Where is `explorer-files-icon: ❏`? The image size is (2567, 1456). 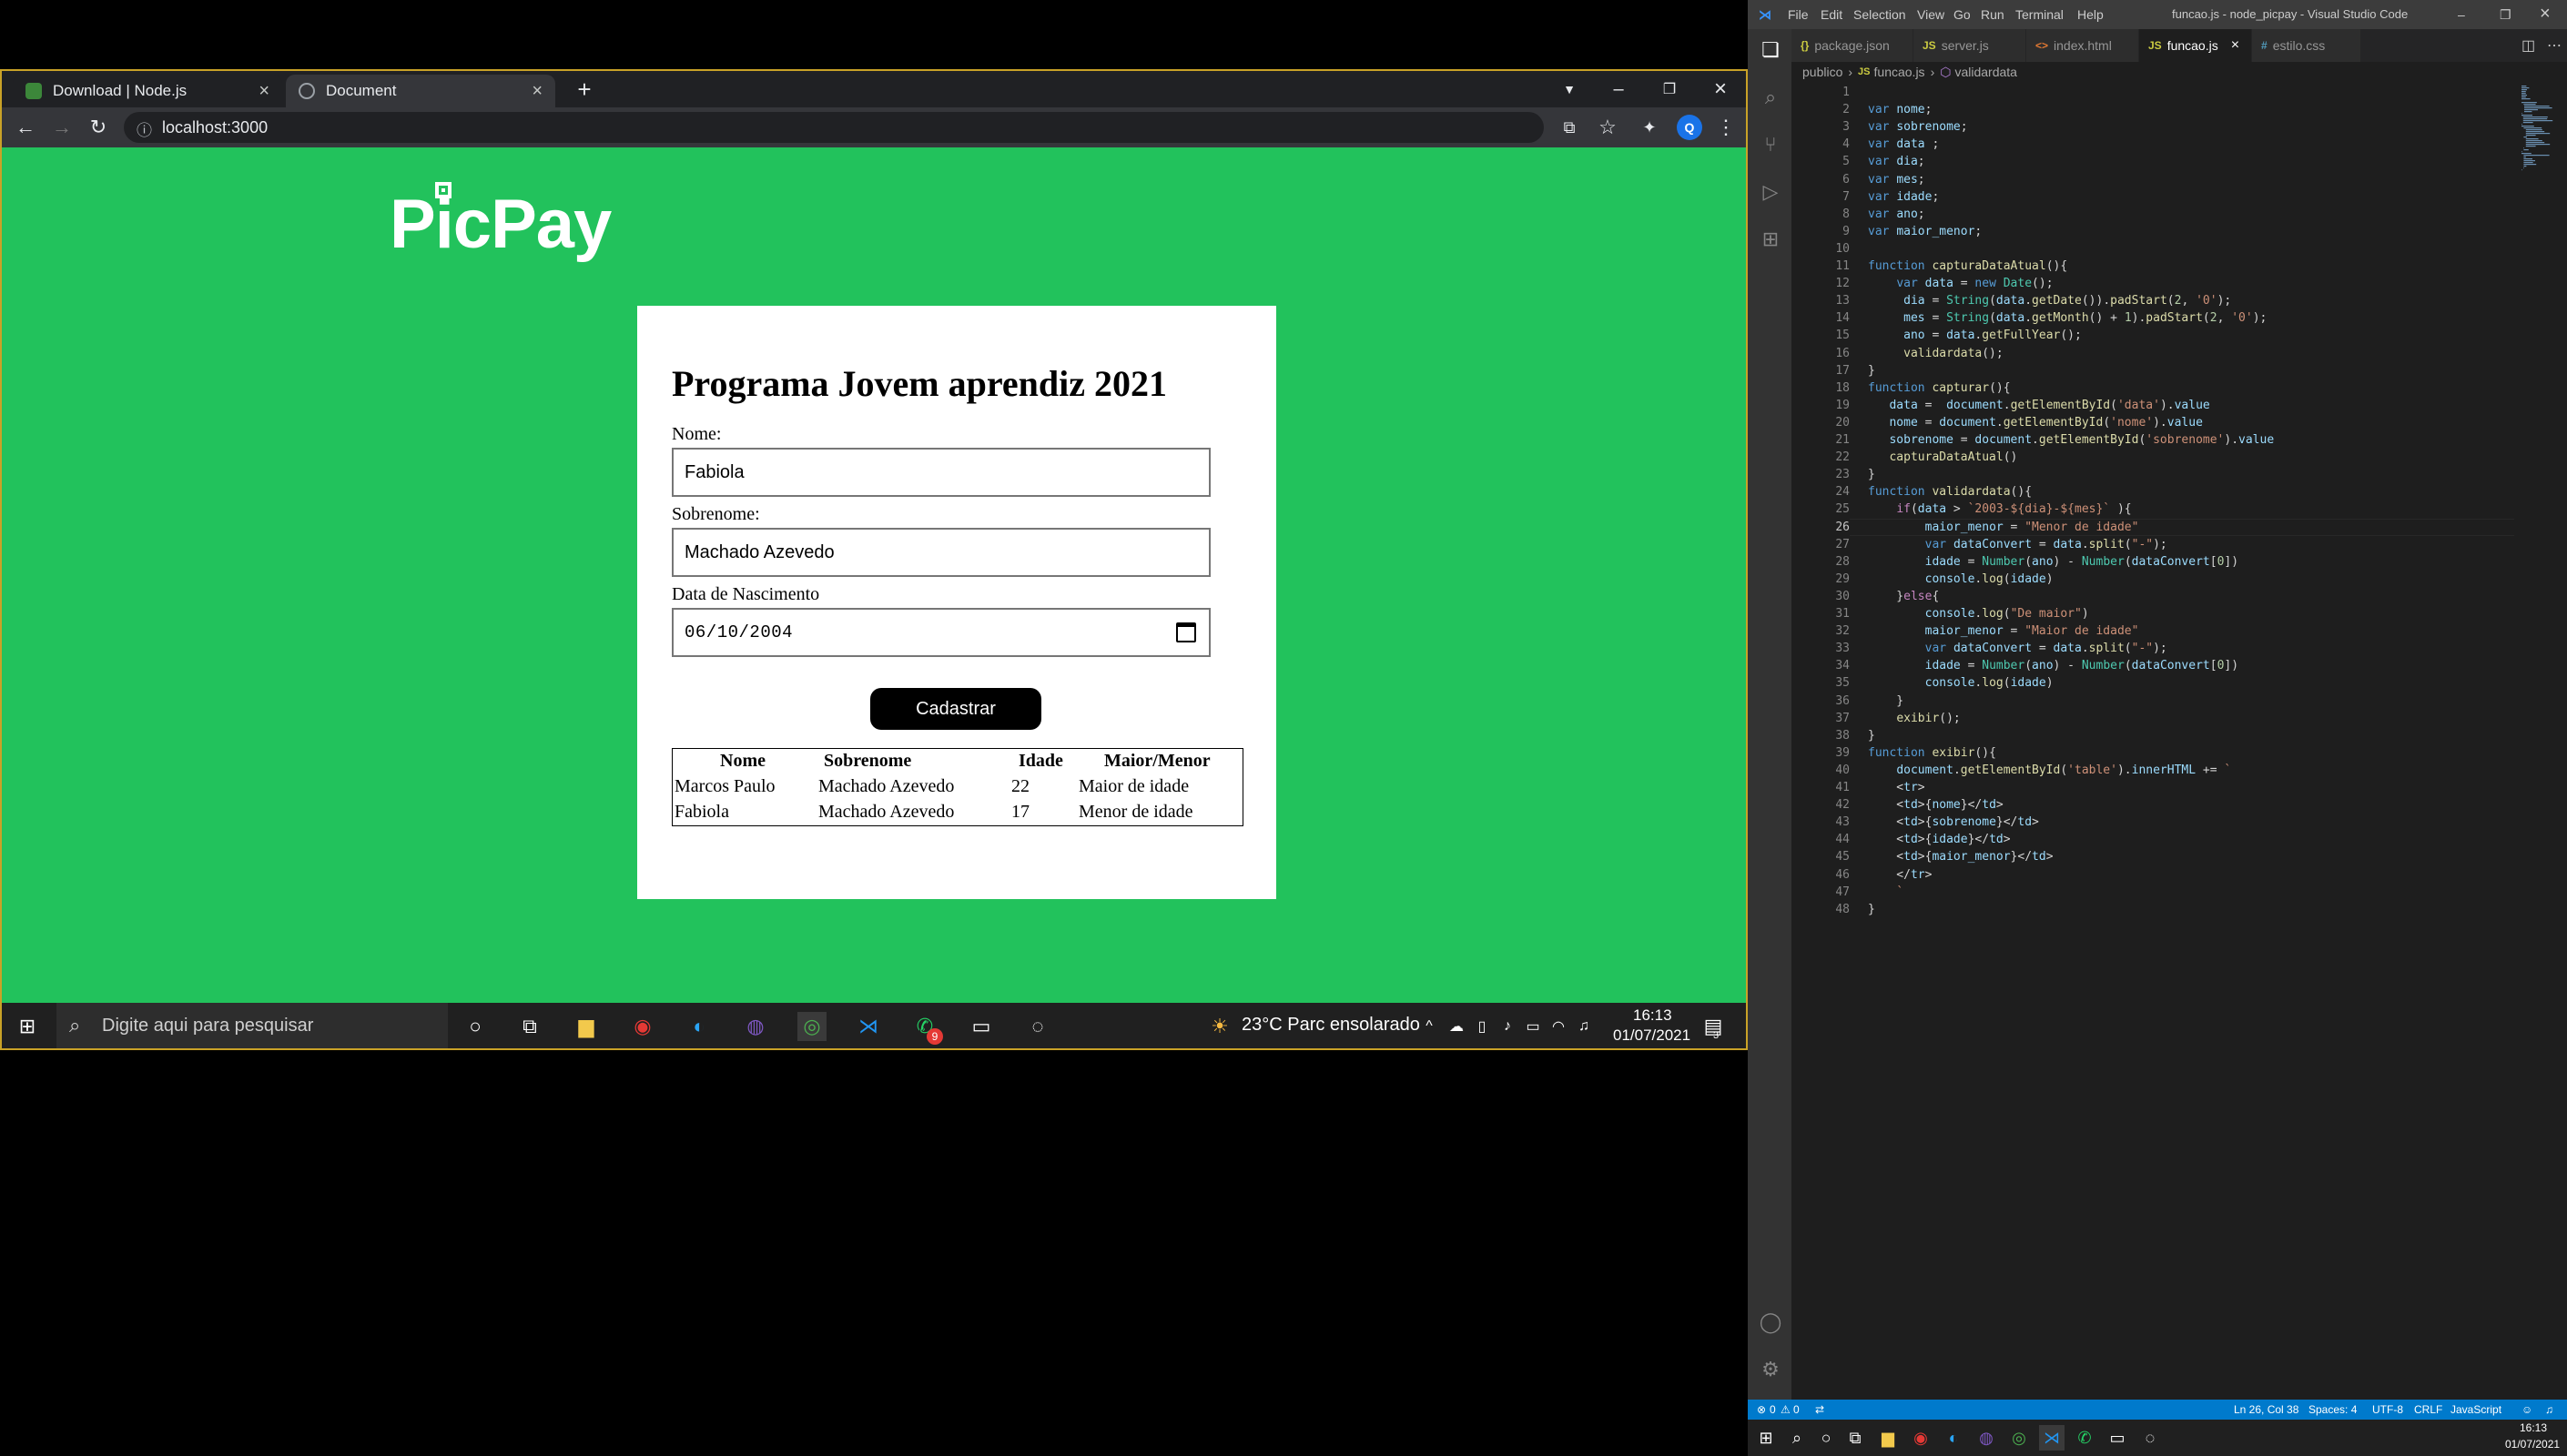 explorer-files-icon: ❏ is located at coordinates (1770, 50).